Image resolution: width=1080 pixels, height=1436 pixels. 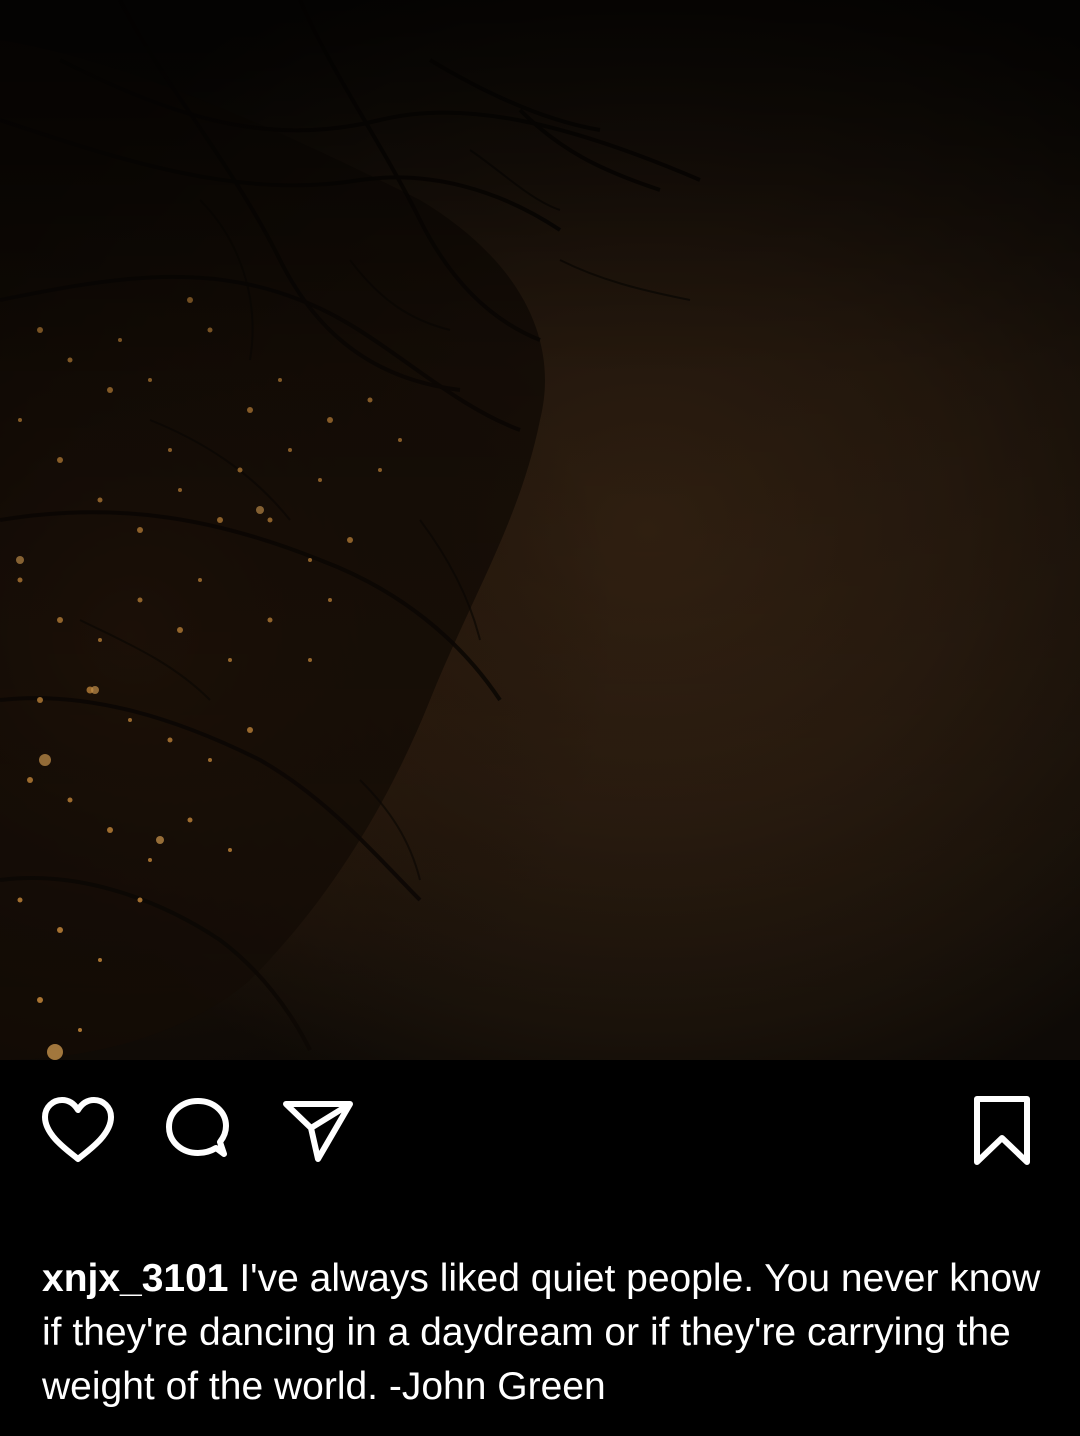 What do you see at coordinates (78, 1130) in the screenshot?
I see `heart-icon` at bounding box center [78, 1130].